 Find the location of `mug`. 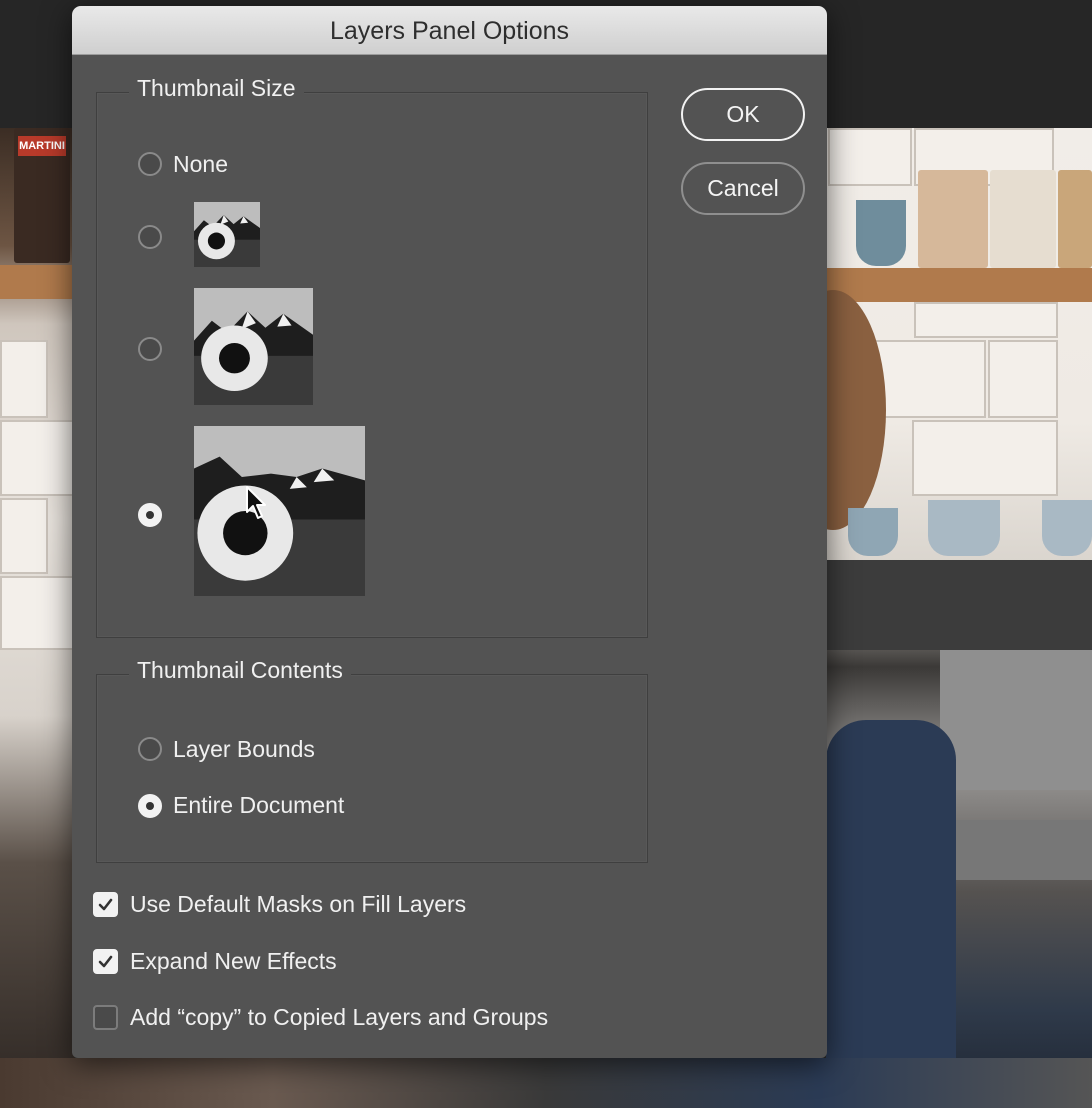

mug is located at coordinates (881, 233).